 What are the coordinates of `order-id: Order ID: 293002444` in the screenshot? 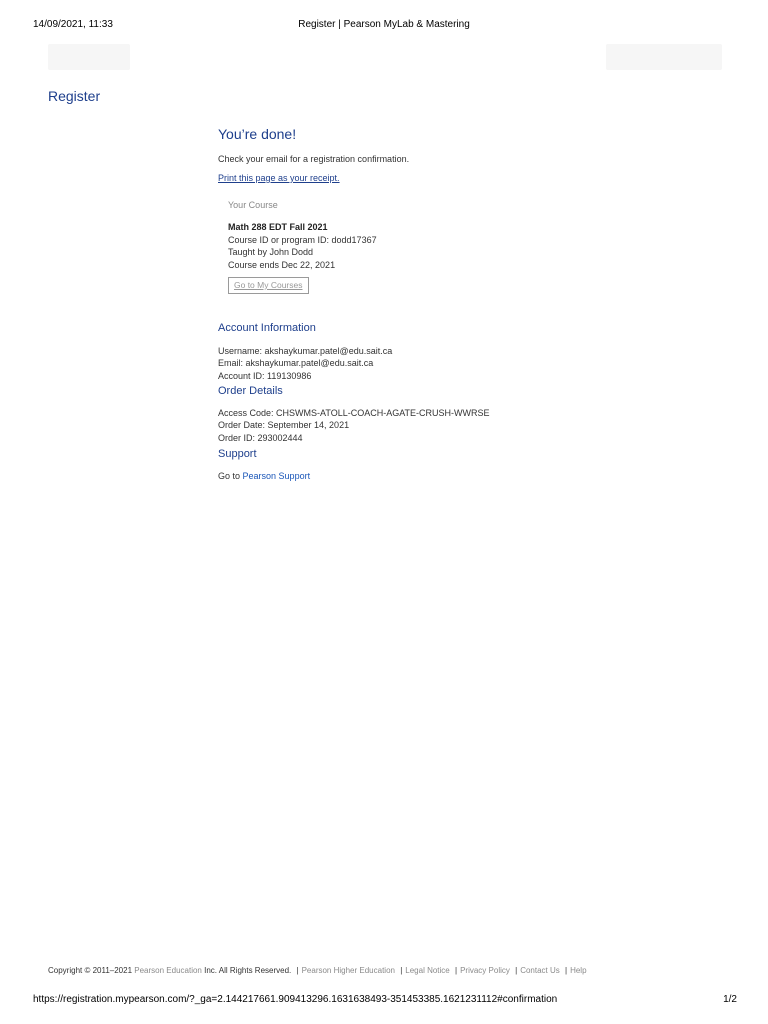 It's located at (260, 437).